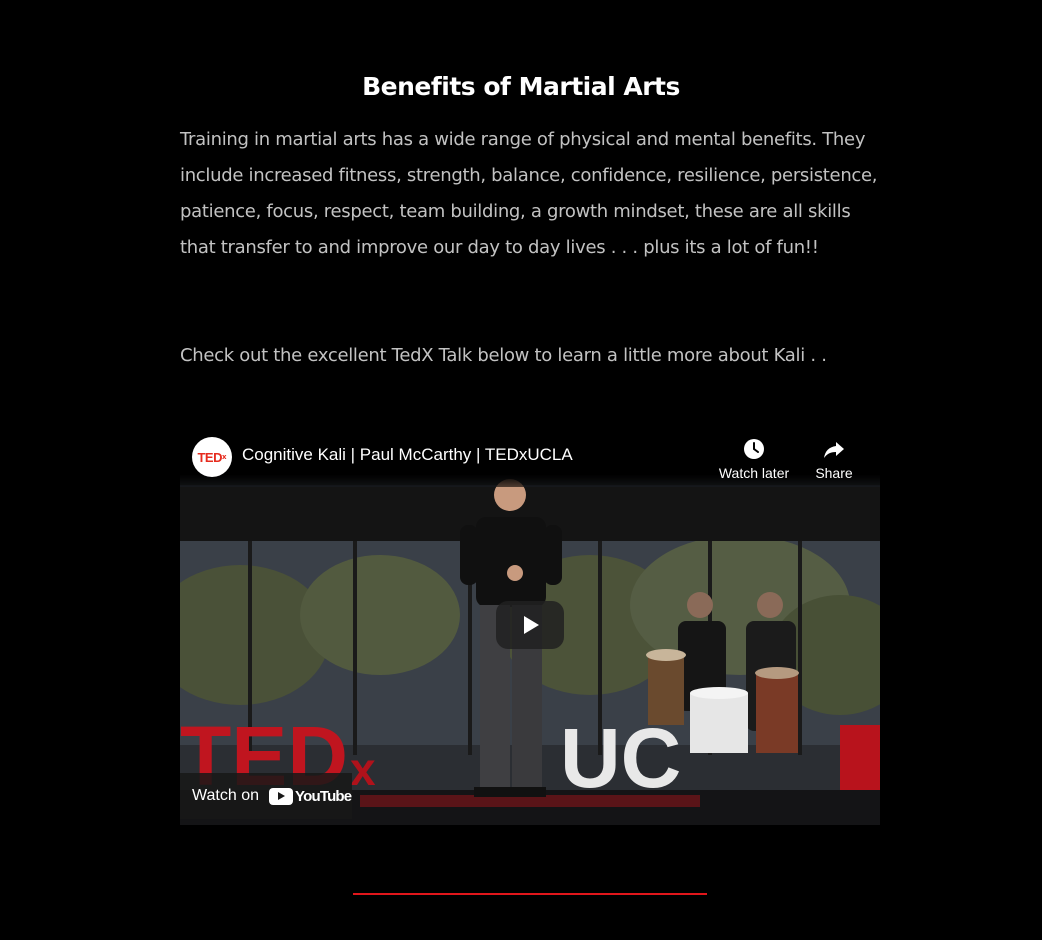 The height and width of the screenshot is (940, 1042). I want to click on youtube-wordmark: YouTube, so click(323, 796).